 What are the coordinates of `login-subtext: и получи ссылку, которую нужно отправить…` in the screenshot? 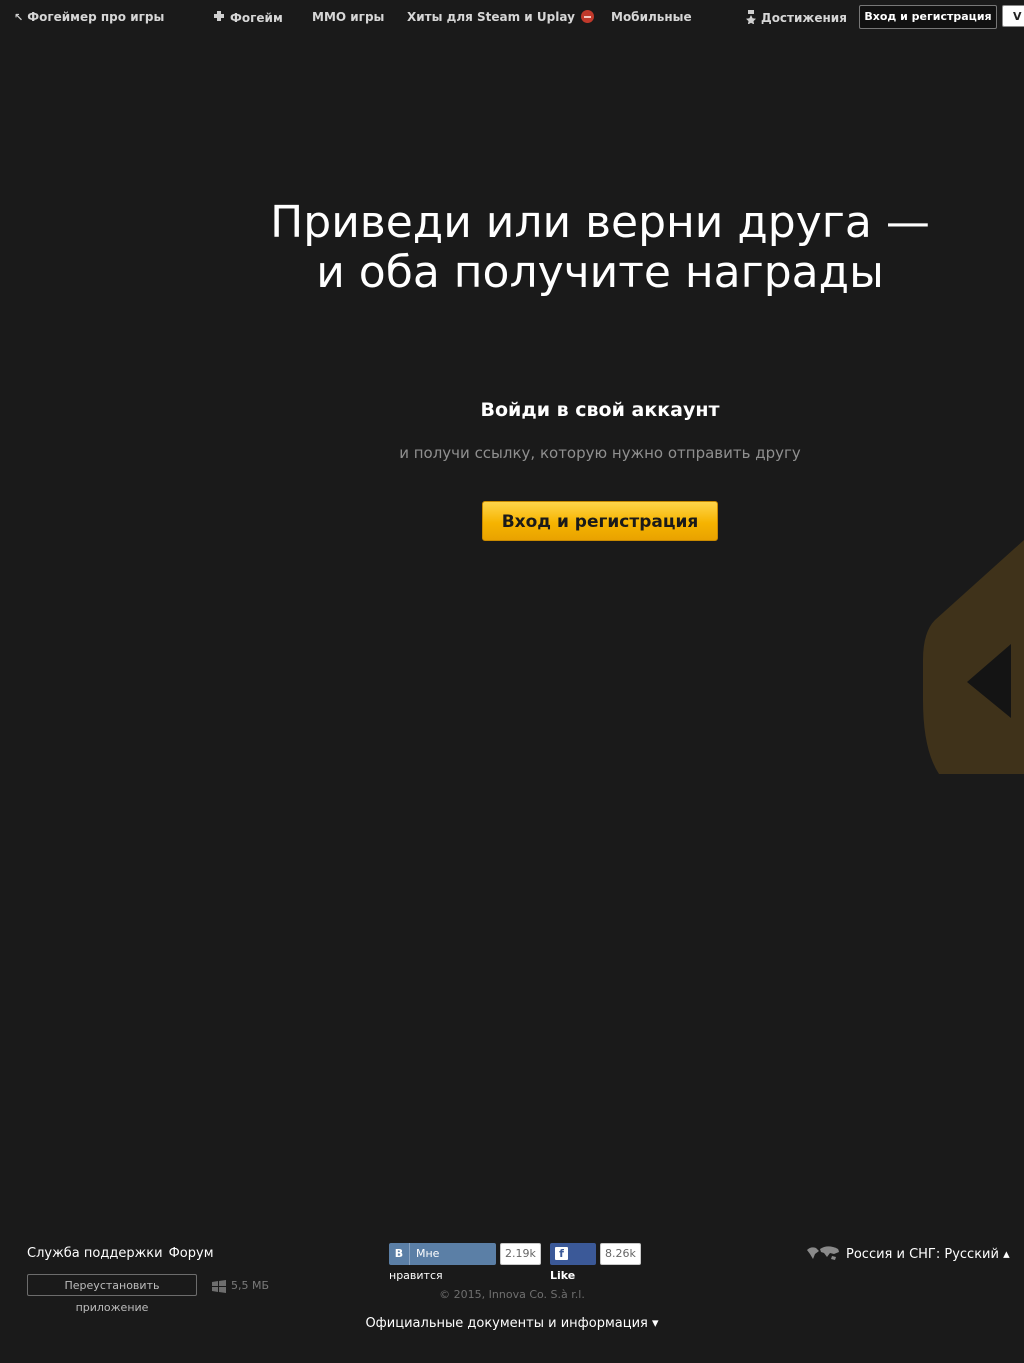 It's located at (600, 453).